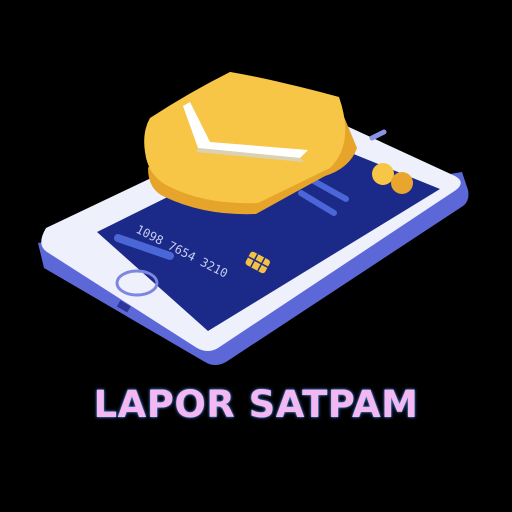 Image resolution: width=512 pixels, height=512 pixels. Describe the element at coordinates (402, 183) in the screenshot. I see `card-logo-right` at that location.